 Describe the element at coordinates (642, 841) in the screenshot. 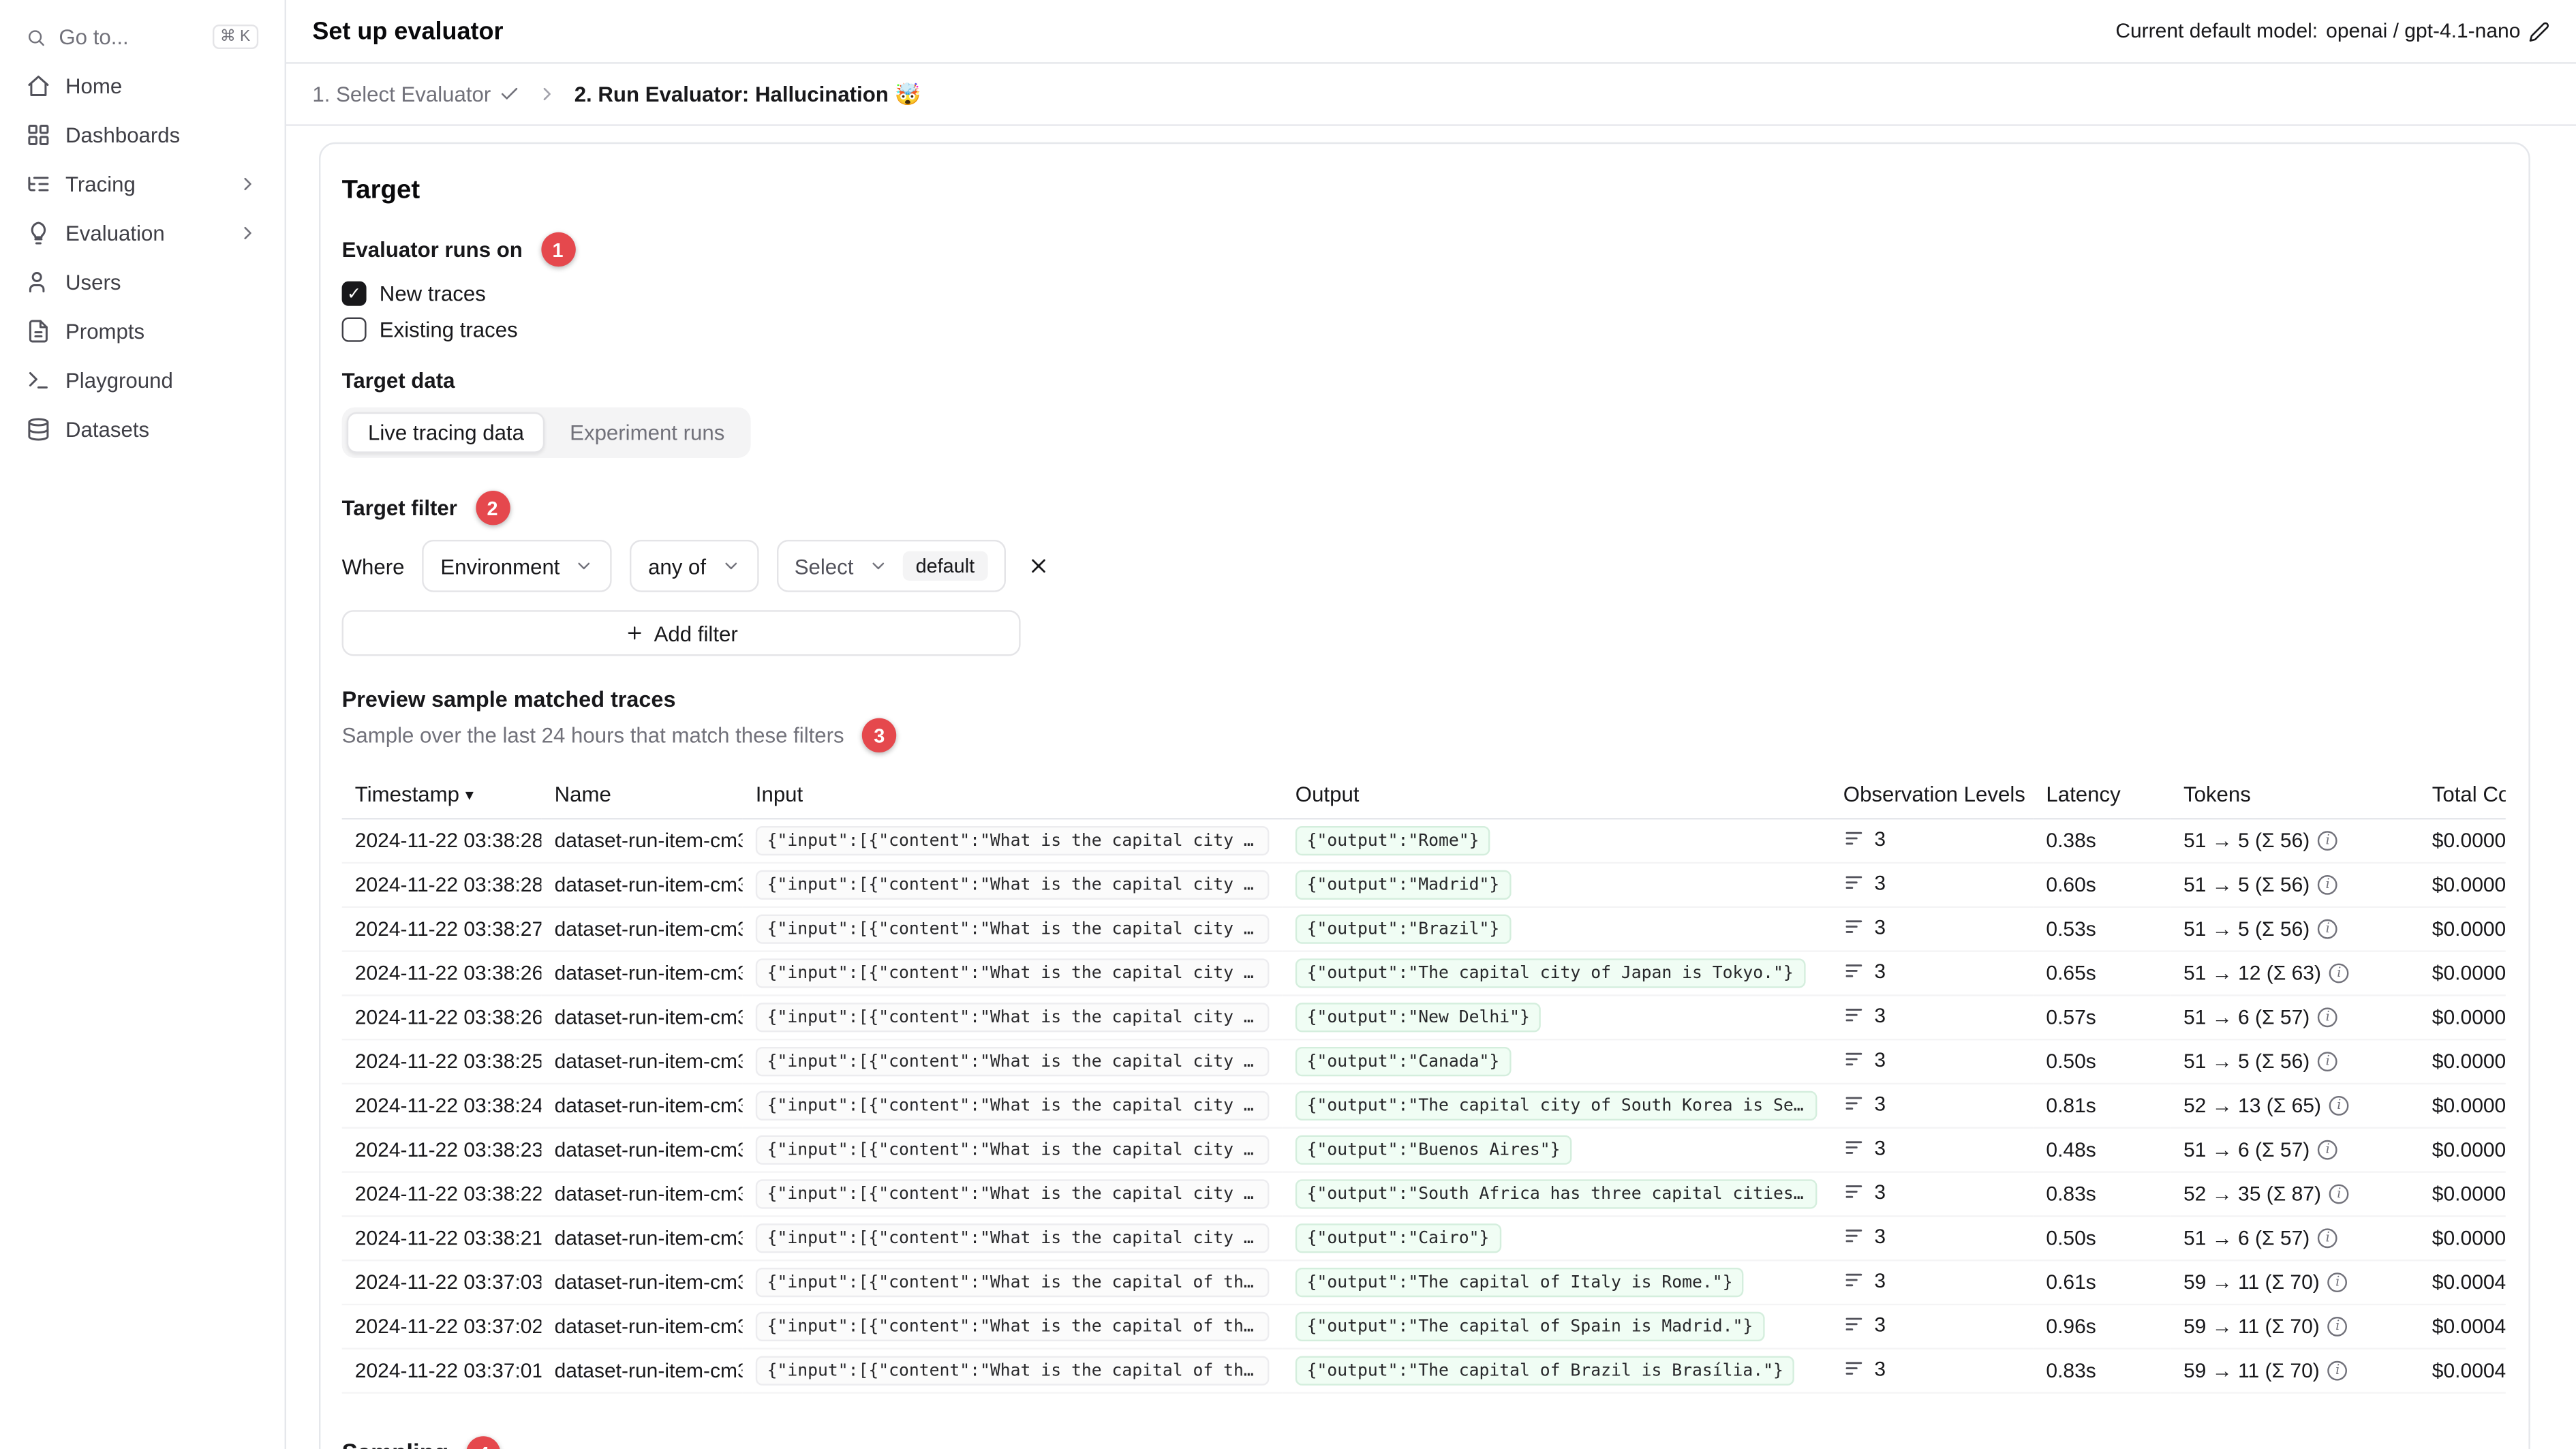

I see `cell-name: dataset-run-item-cm3s4` at that location.